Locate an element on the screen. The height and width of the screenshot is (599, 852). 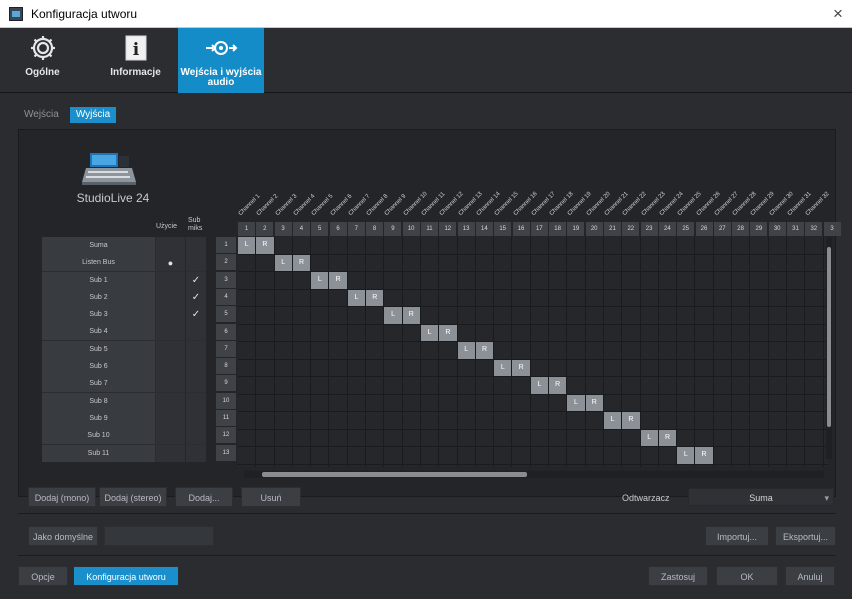
add-stereo-button: Dodaj (stereo) is located at coordinates (133, 497).